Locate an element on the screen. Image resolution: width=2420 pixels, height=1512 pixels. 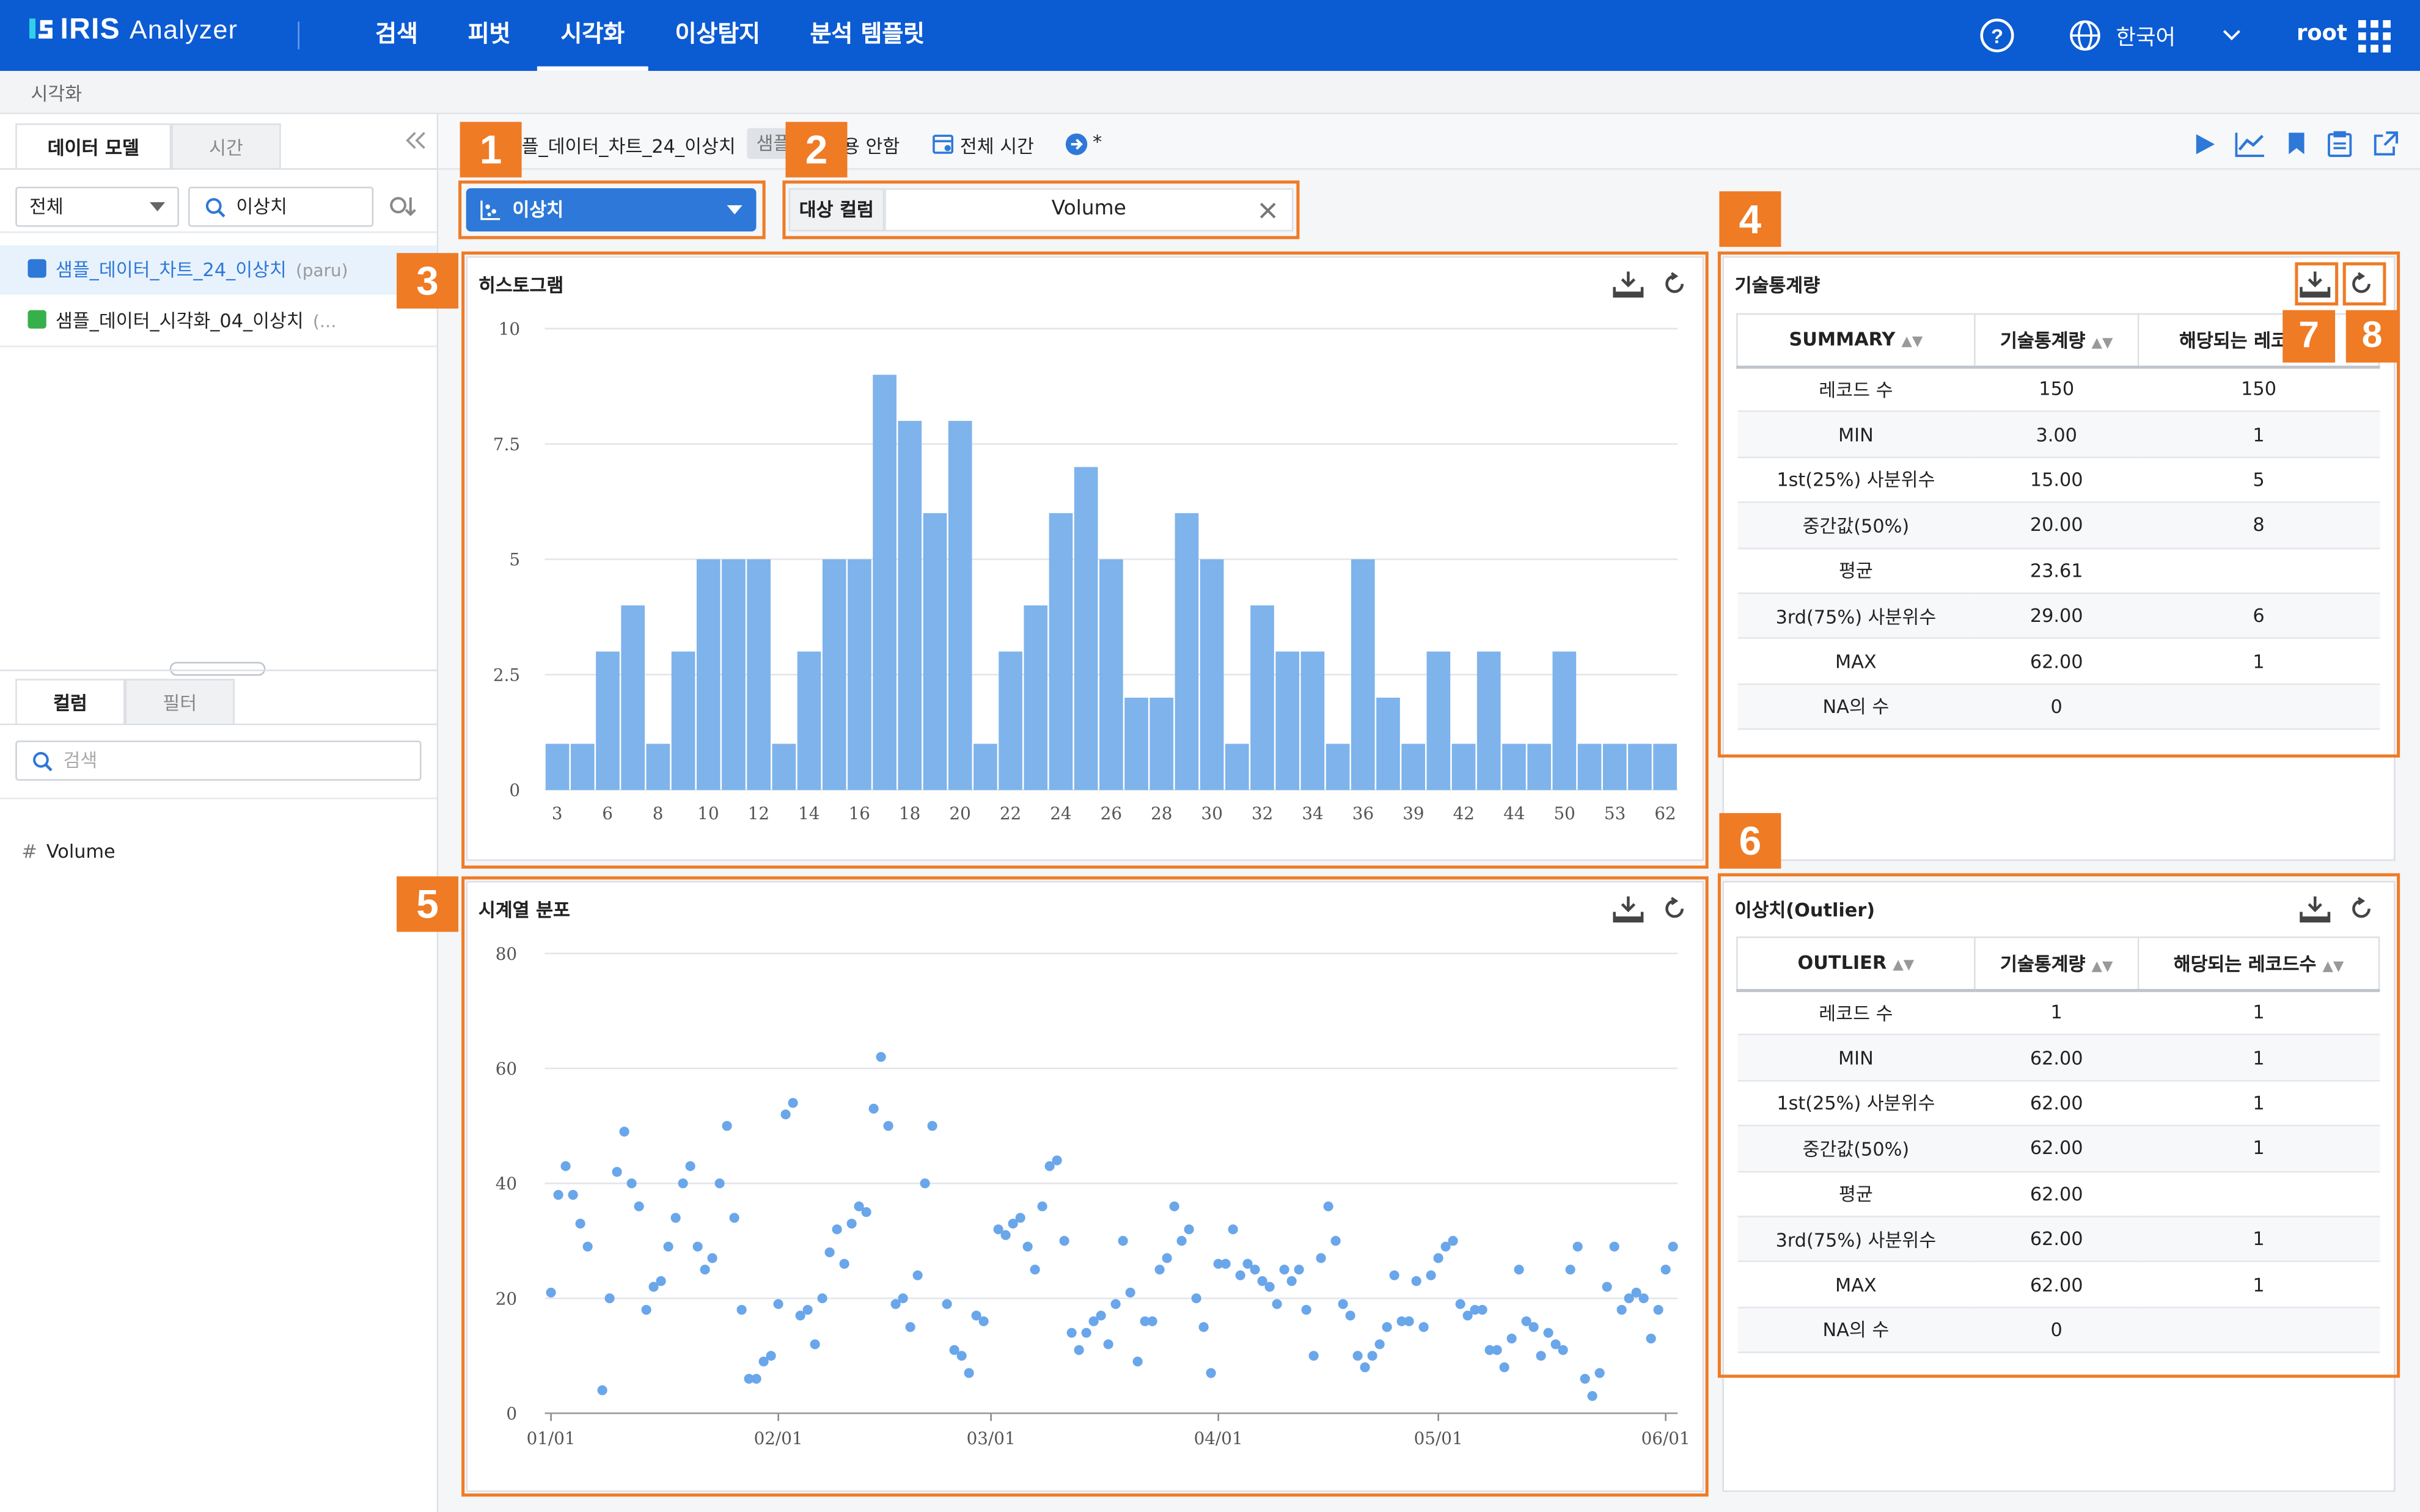
numeric-type-icon: # is located at coordinates (29, 852).